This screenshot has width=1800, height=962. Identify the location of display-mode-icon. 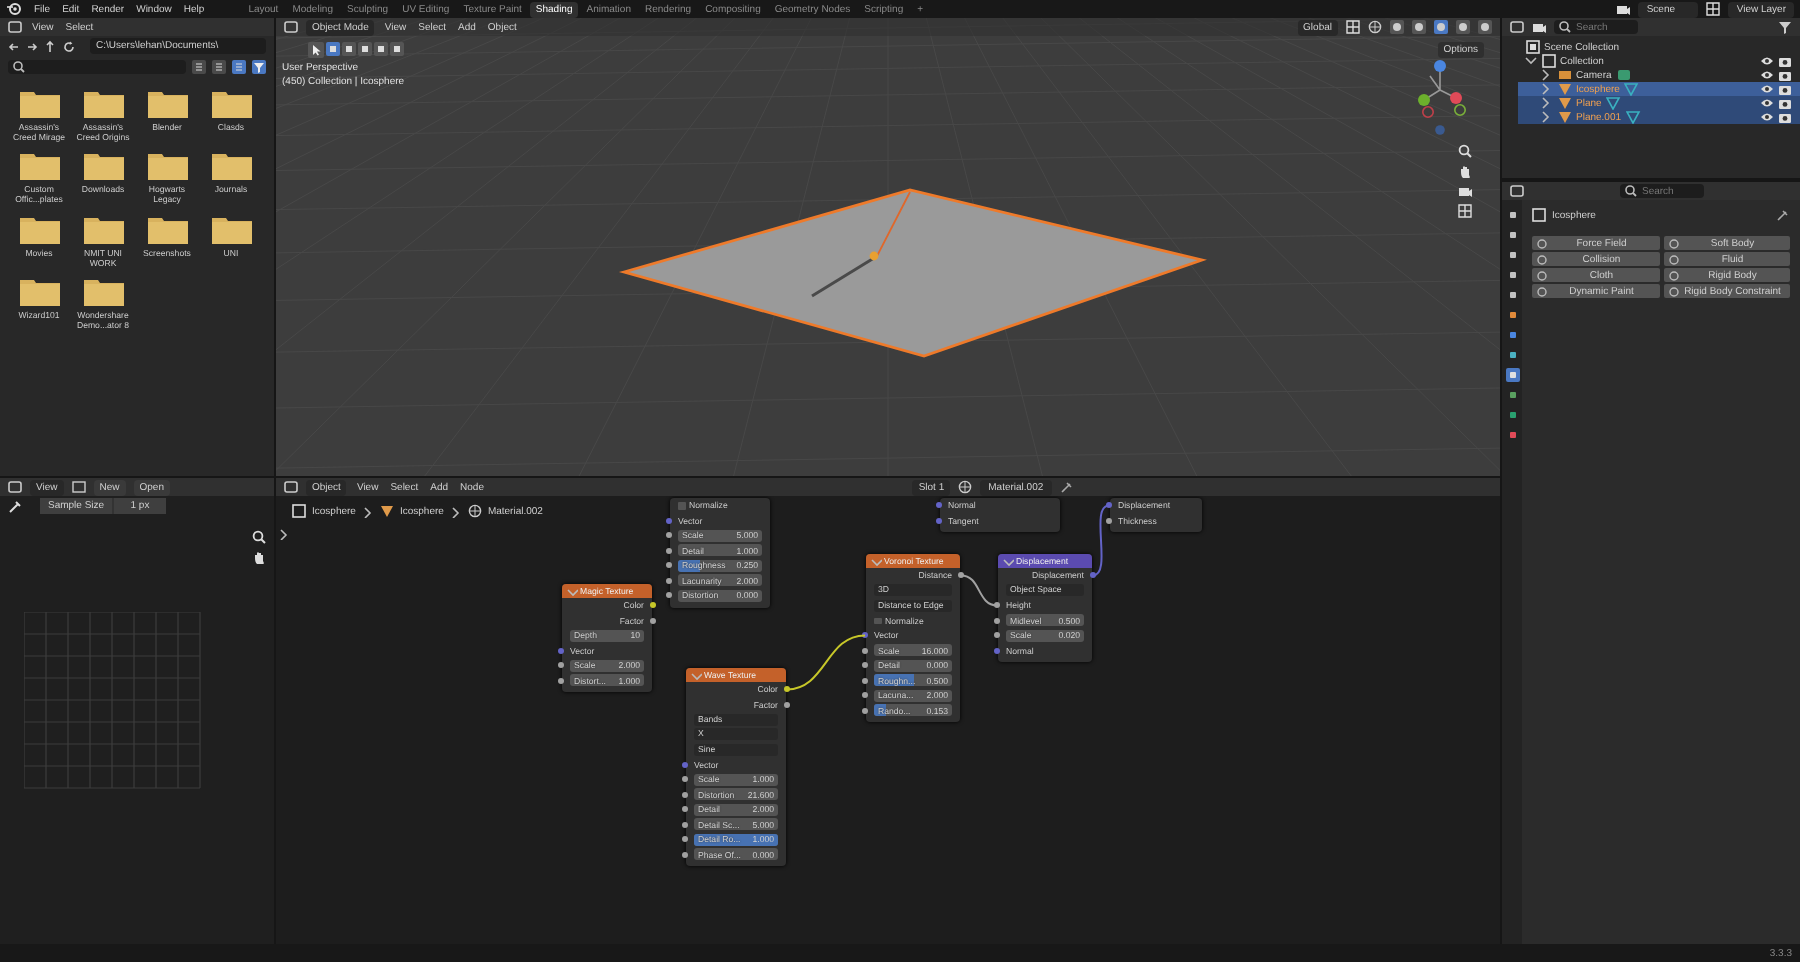
(1517, 27).